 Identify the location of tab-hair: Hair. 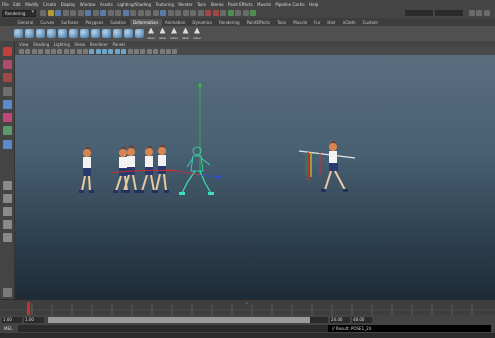
(331, 22).